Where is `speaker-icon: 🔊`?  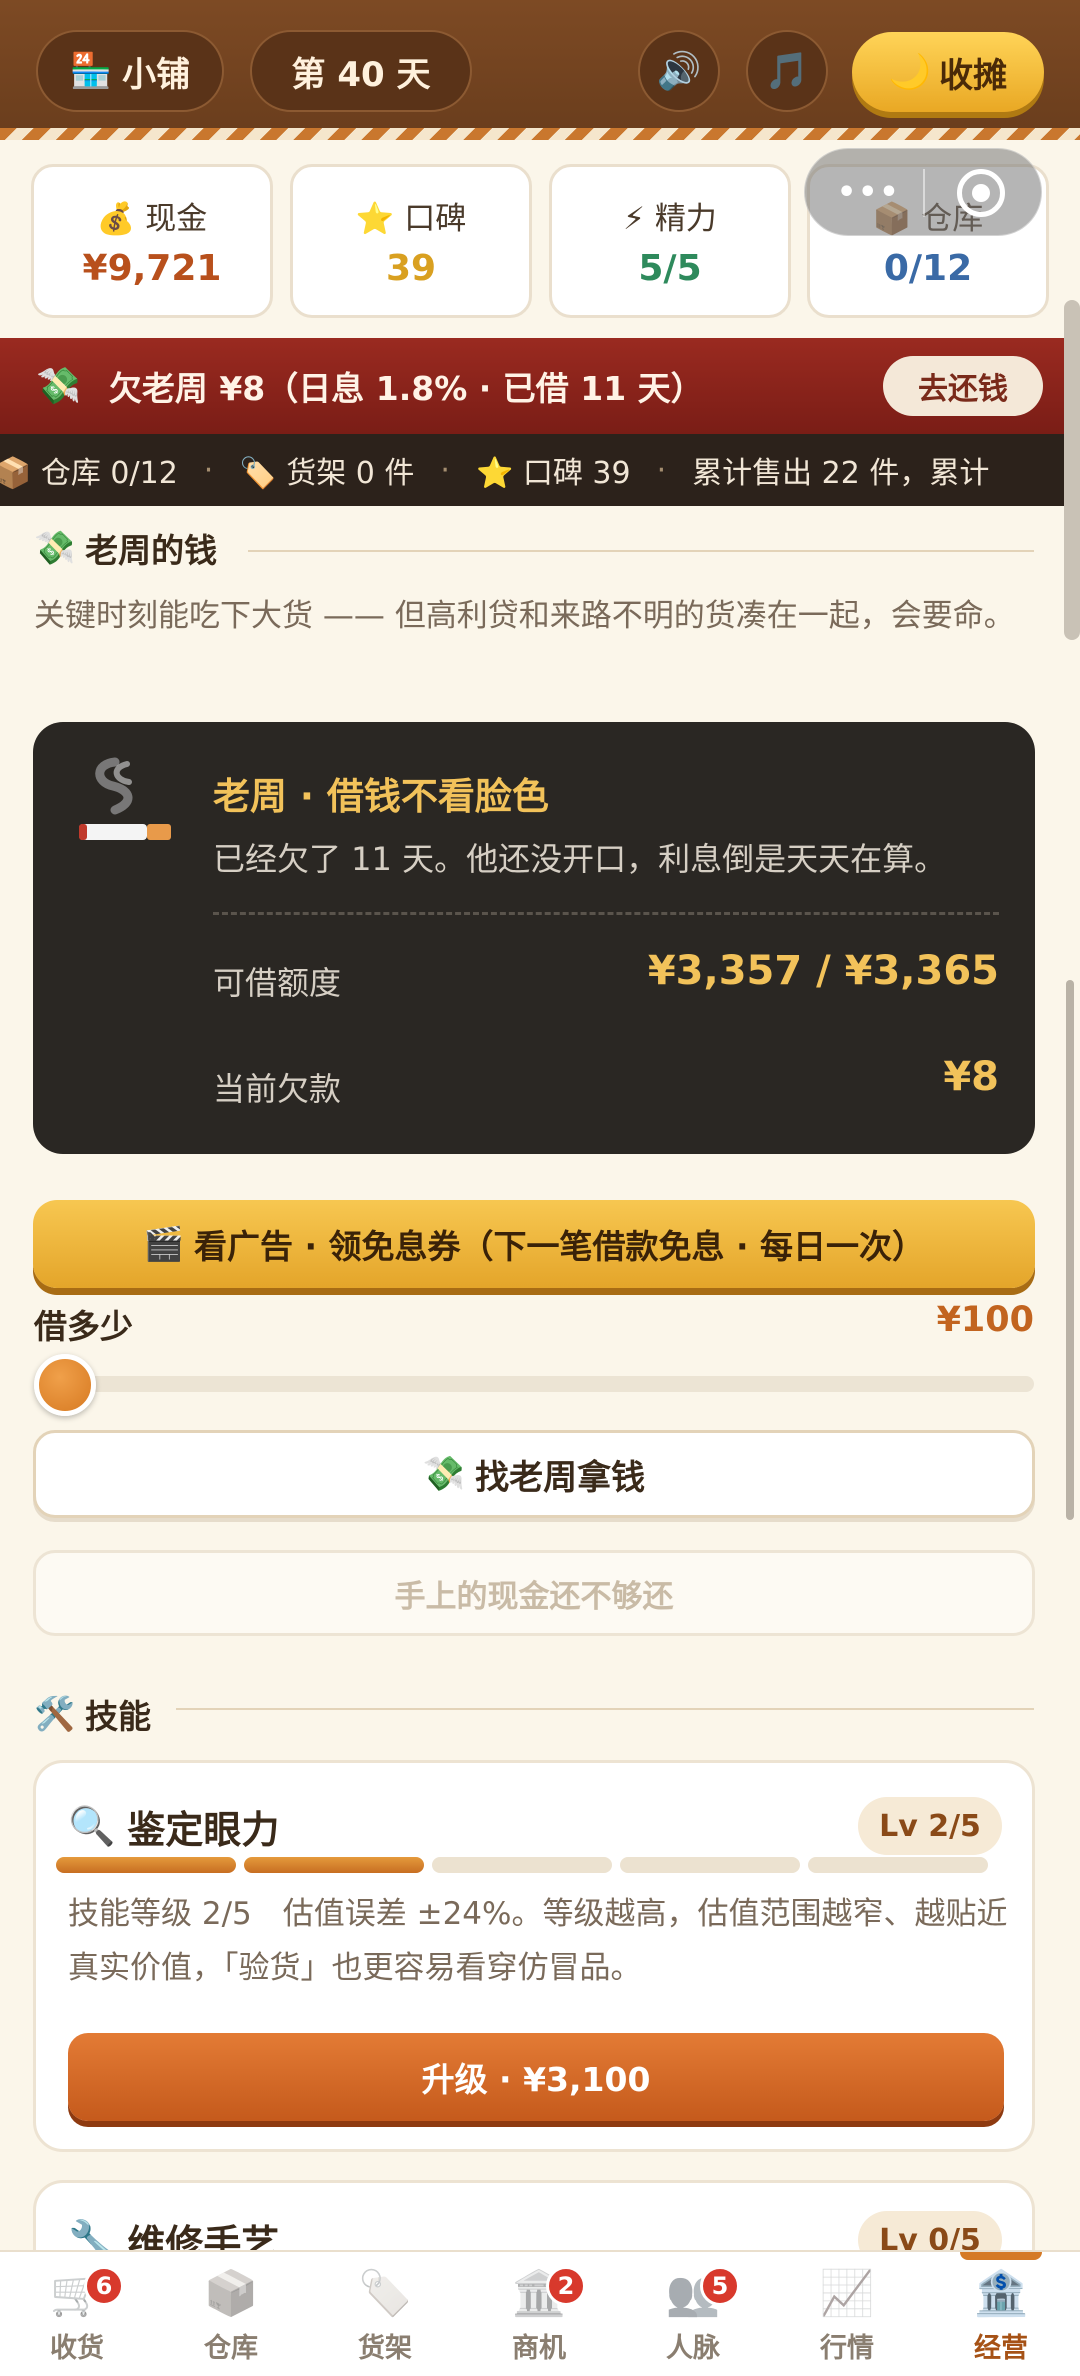 speaker-icon: 🔊 is located at coordinates (679, 71).